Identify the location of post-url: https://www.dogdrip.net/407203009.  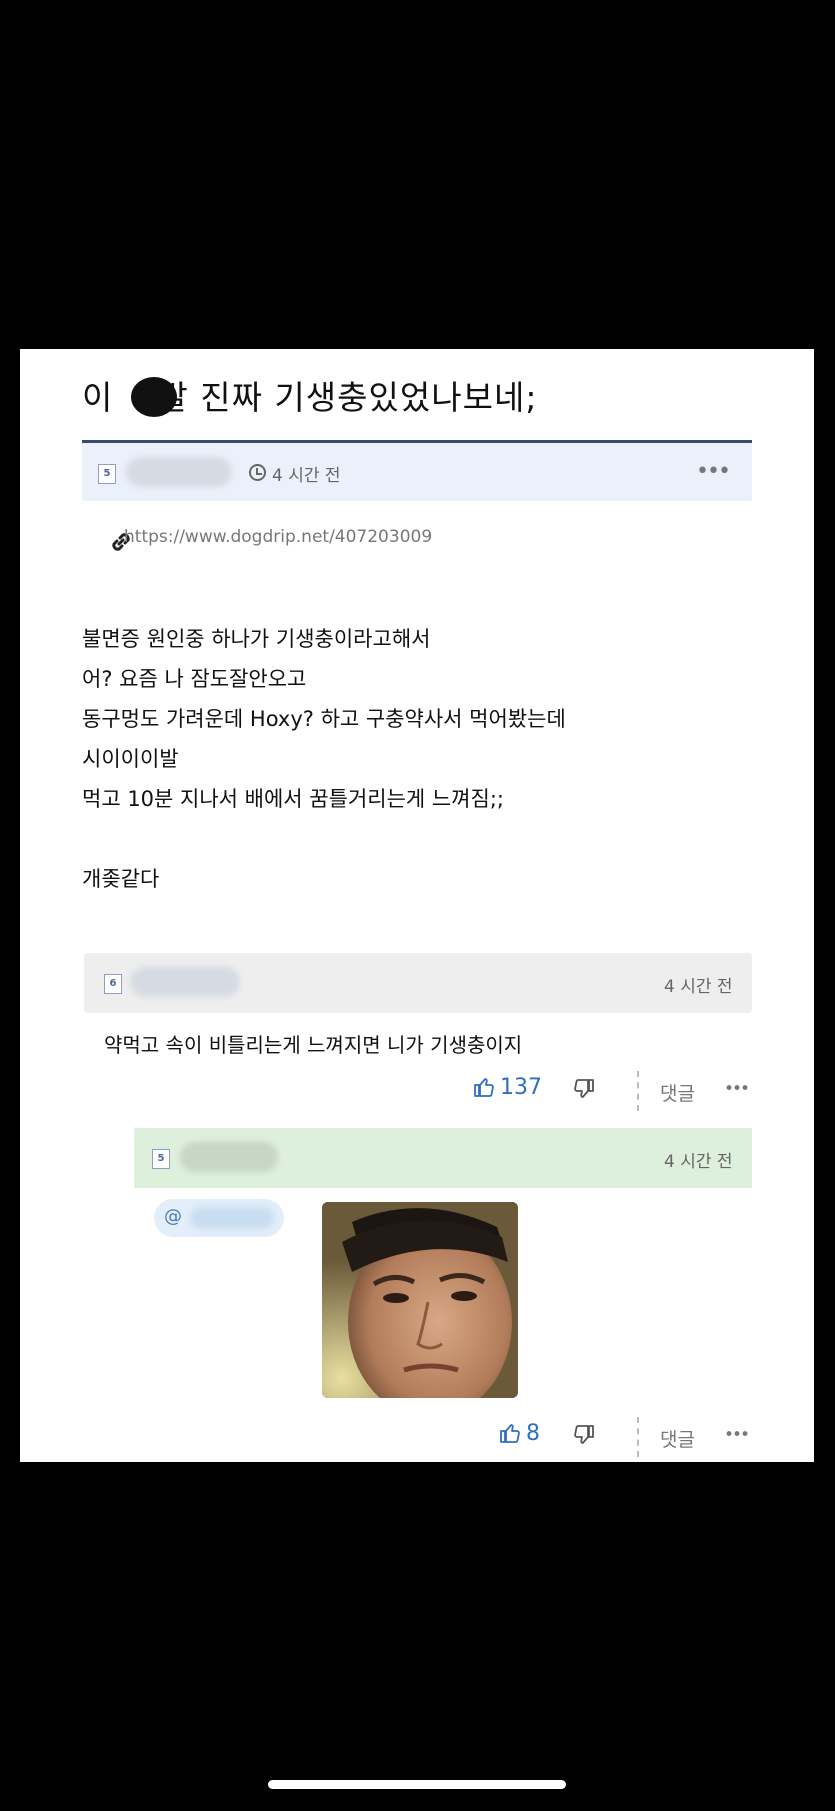
(278, 537).